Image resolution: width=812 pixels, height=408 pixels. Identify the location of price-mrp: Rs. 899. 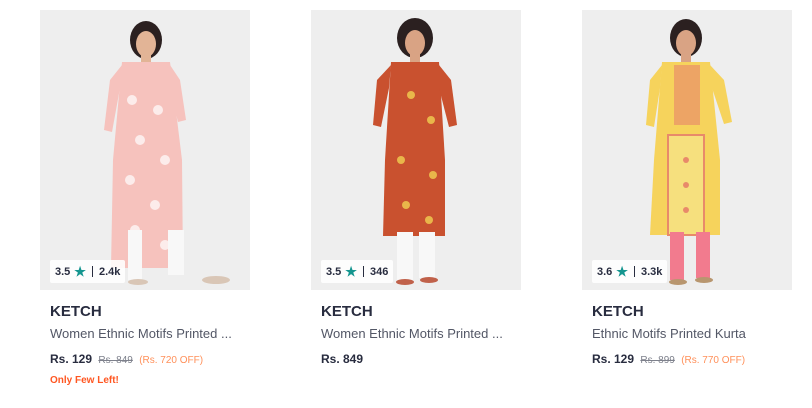
(657, 360).